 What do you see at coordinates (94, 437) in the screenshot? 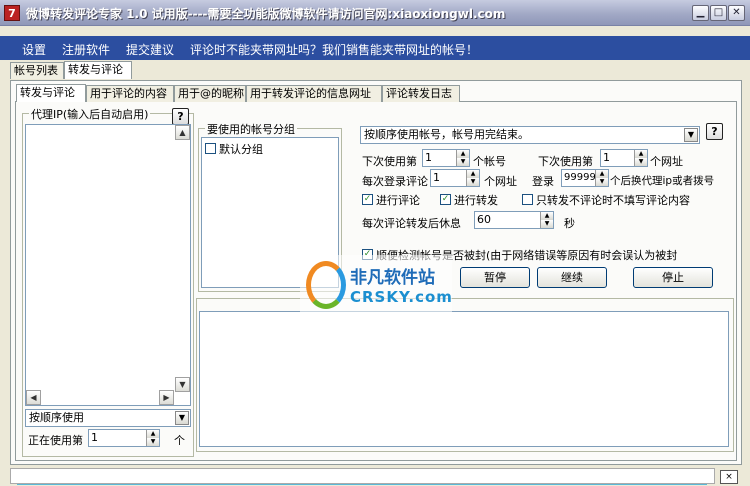
I see `proxy-using-value: 1` at bounding box center [94, 437].